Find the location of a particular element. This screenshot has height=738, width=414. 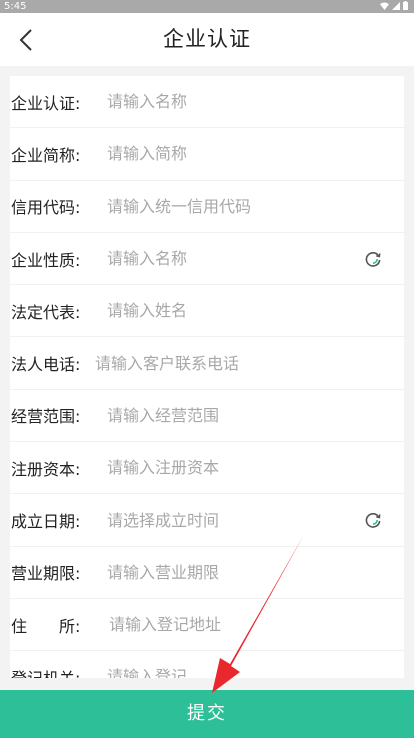

business-term-input is located at coordinates (255, 572).